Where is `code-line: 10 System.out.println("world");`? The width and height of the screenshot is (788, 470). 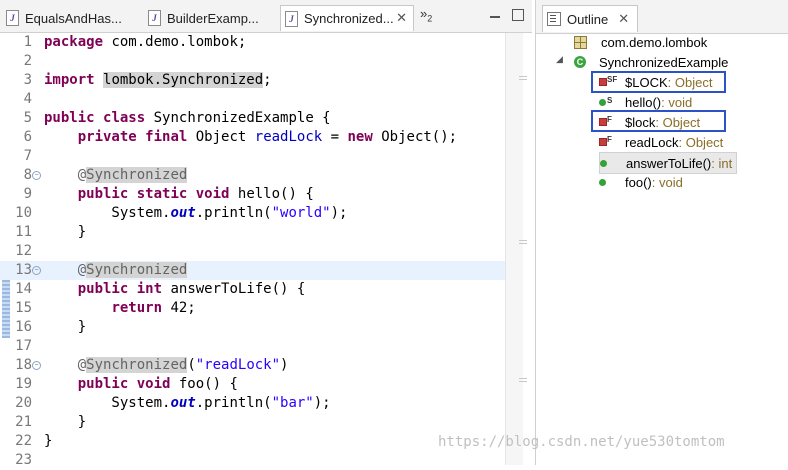
code-line: 10 System.out.println("world"); is located at coordinates (252, 213).